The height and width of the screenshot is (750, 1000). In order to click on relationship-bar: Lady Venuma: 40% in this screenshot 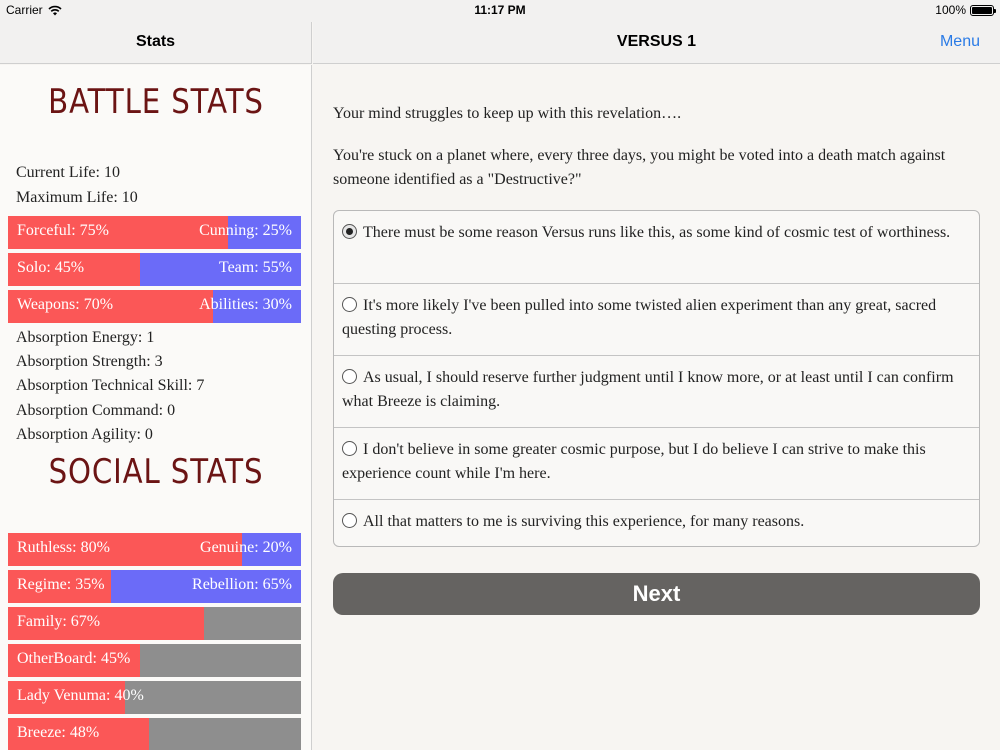, I will do `click(154, 697)`.